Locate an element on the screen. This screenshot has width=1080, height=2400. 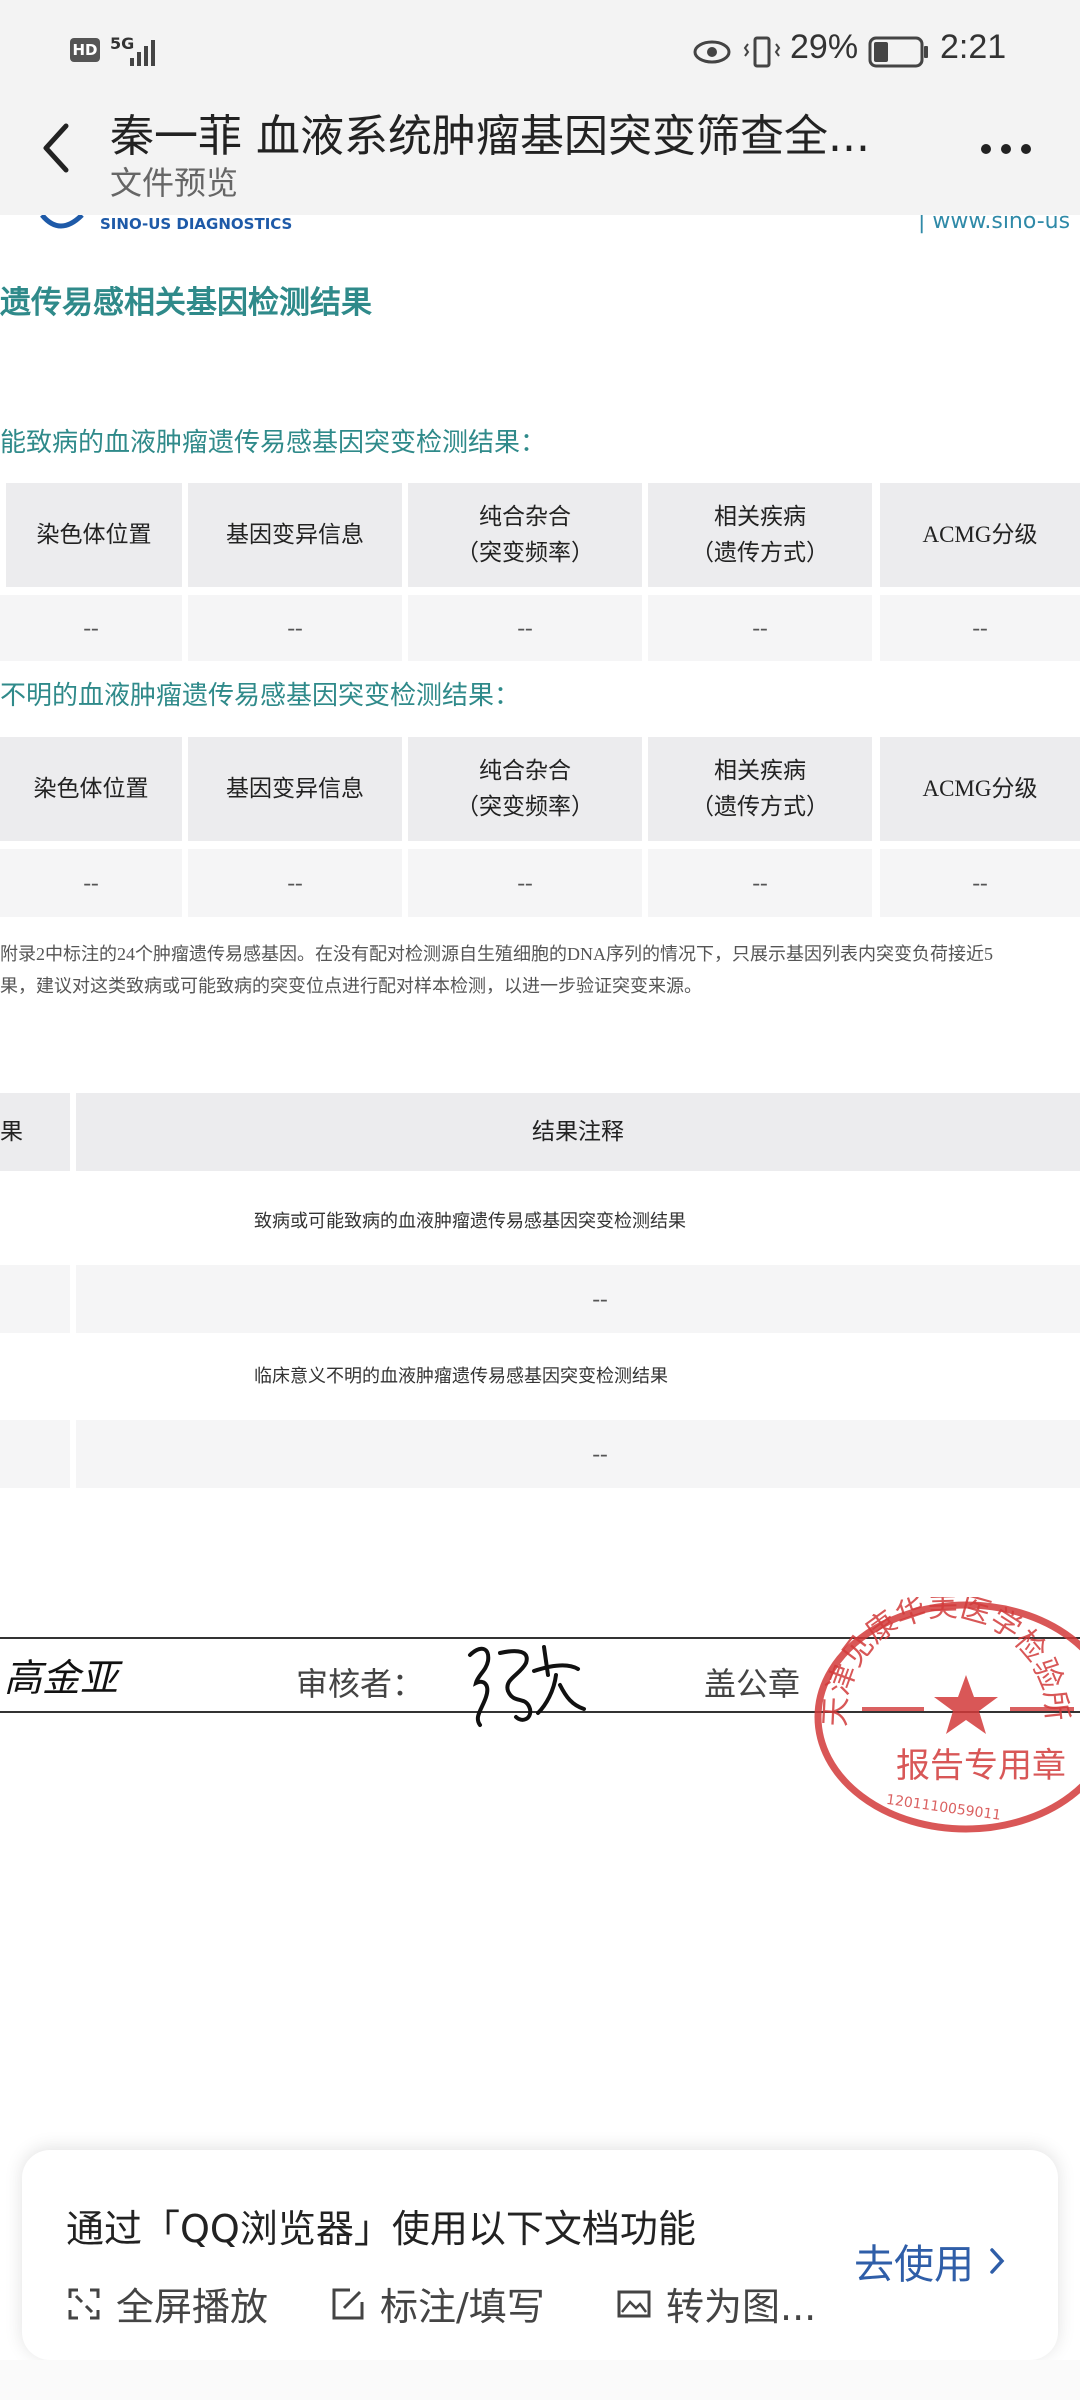
back-arrow-icon is located at coordinates (59, 148).